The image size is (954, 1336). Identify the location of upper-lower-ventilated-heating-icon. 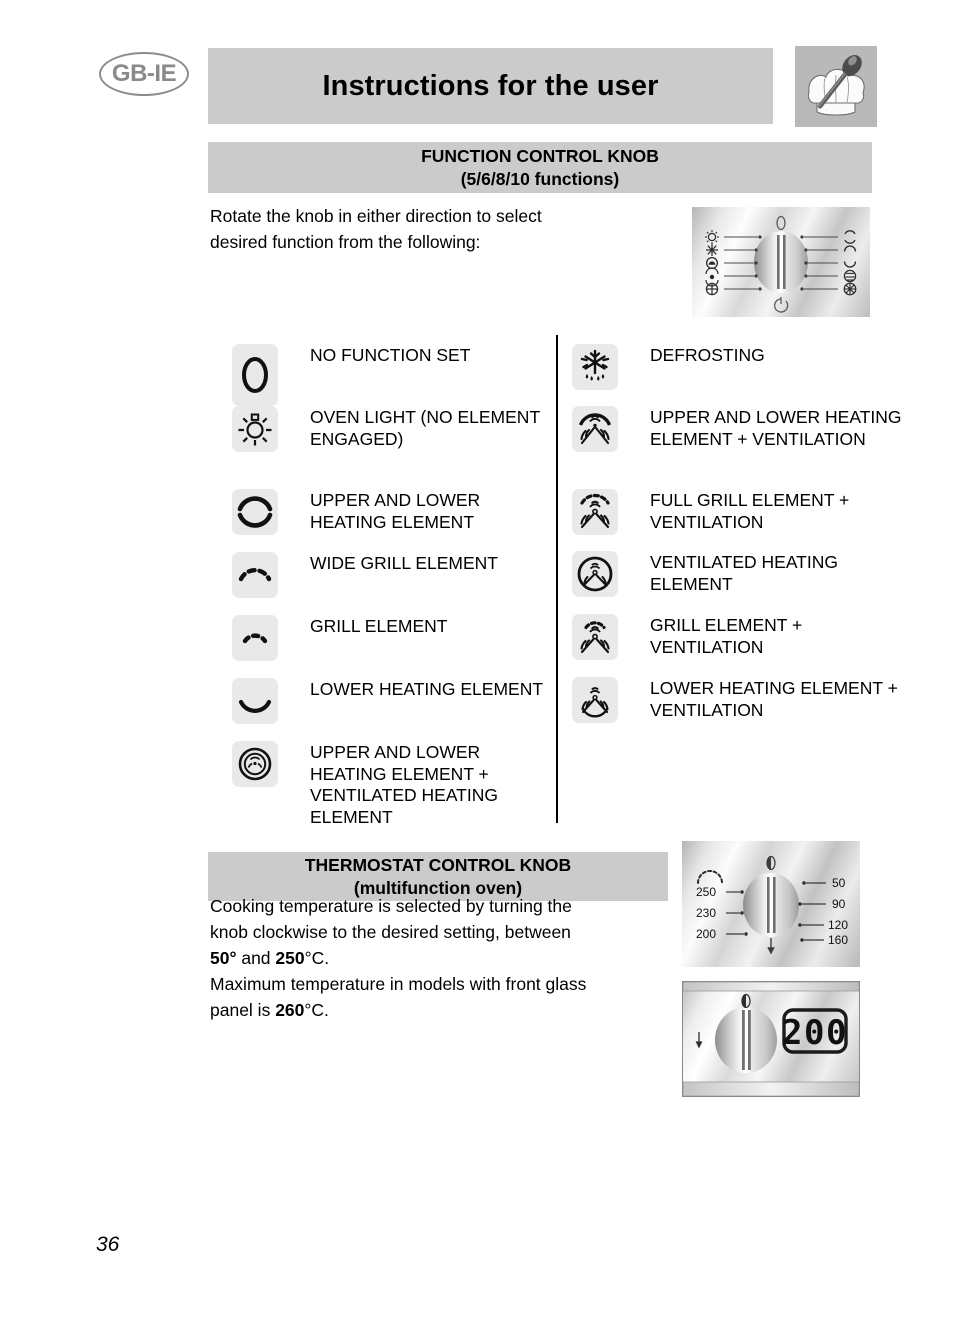
(255, 764).